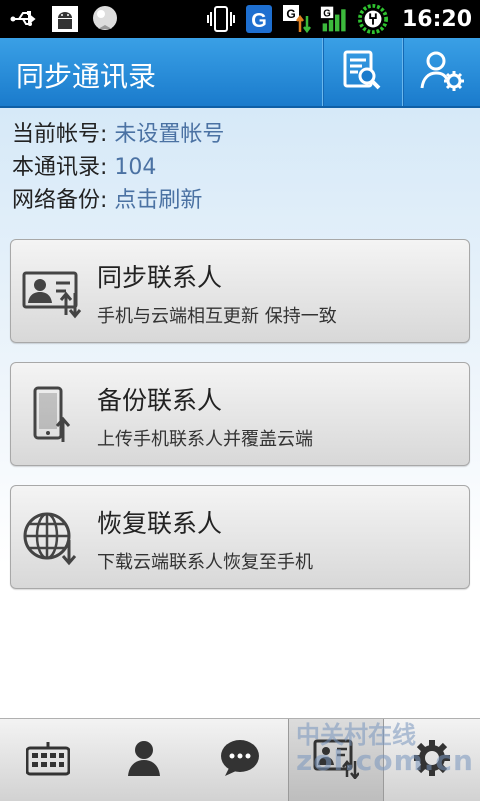 The image size is (480, 801). I want to click on g-data-icon: G, so click(297, 19).